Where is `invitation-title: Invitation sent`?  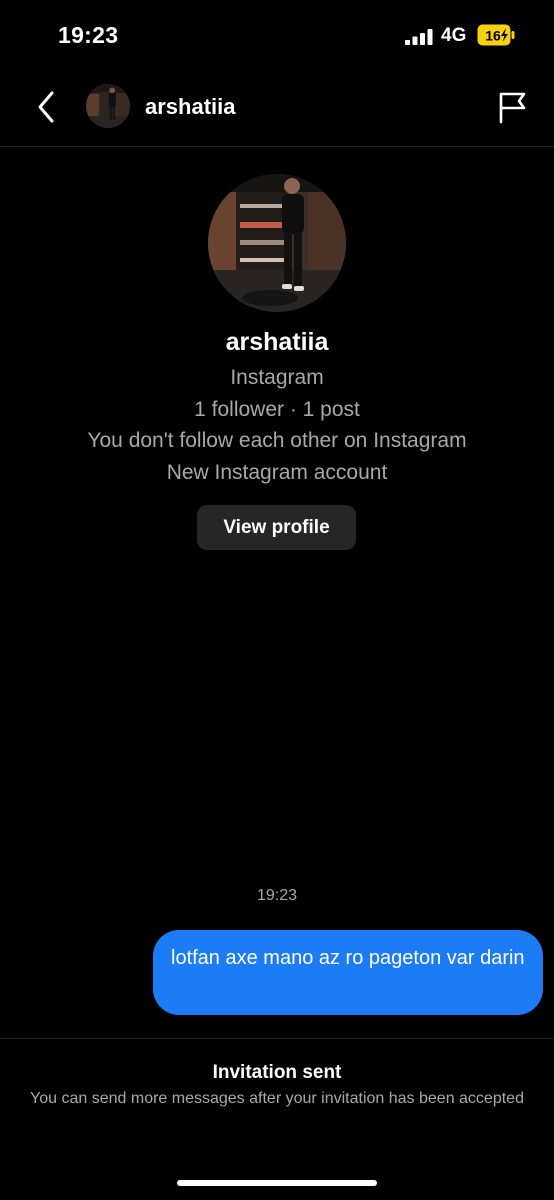 invitation-title: Invitation sent is located at coordinates (277, 1072).